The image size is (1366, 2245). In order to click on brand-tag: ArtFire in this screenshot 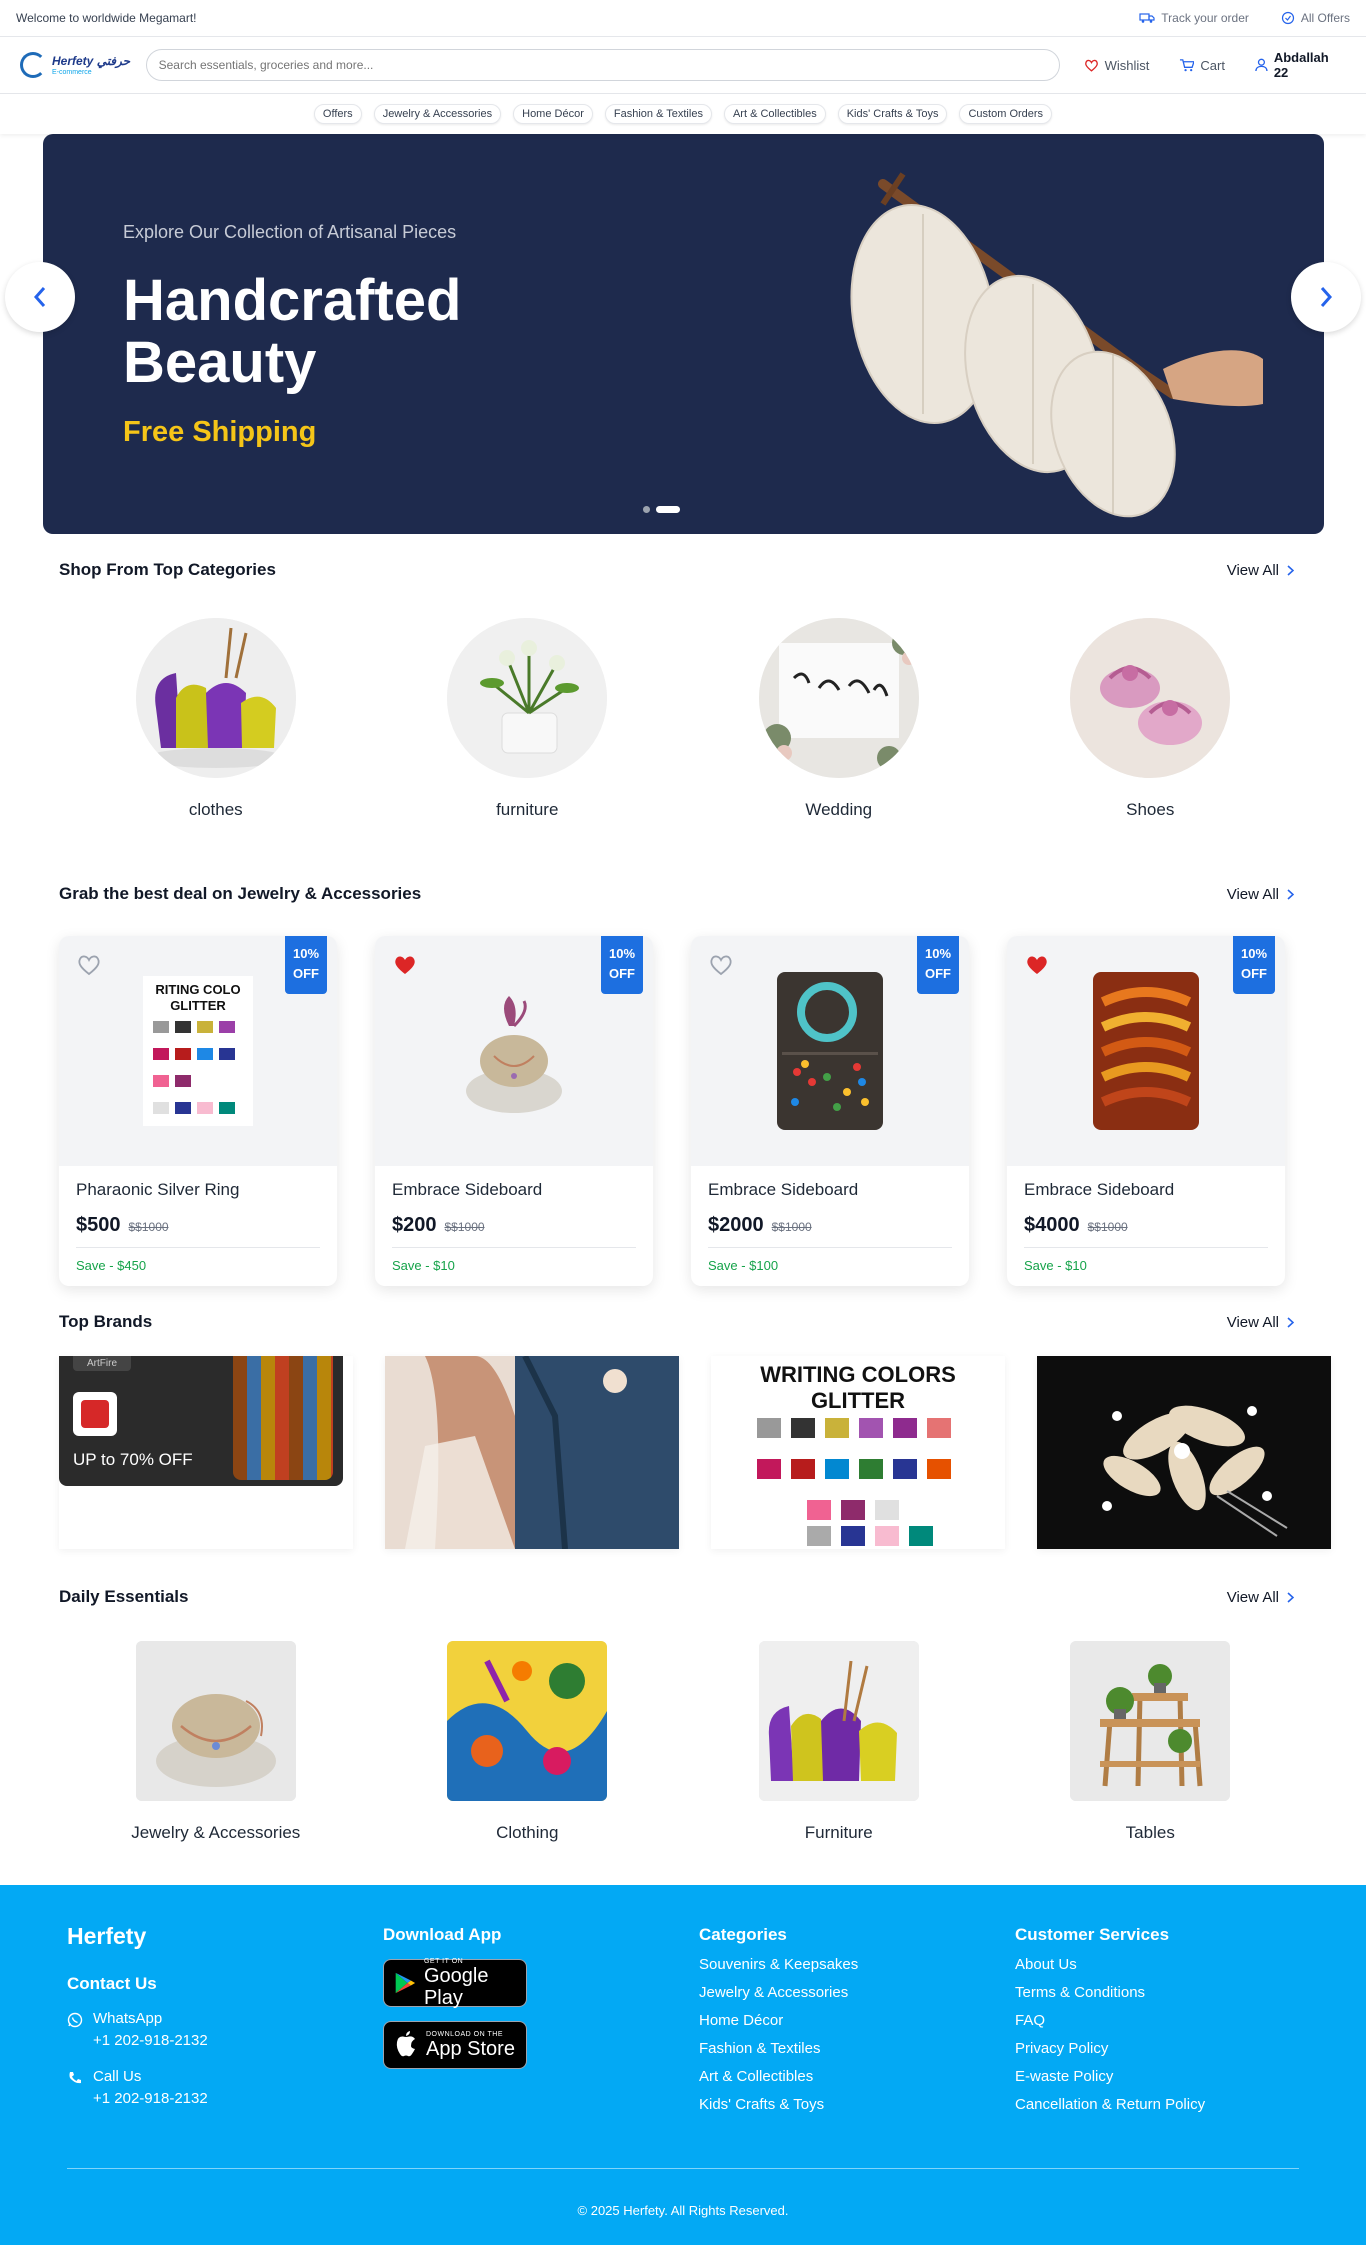, I will do `click(102, 1363)`.